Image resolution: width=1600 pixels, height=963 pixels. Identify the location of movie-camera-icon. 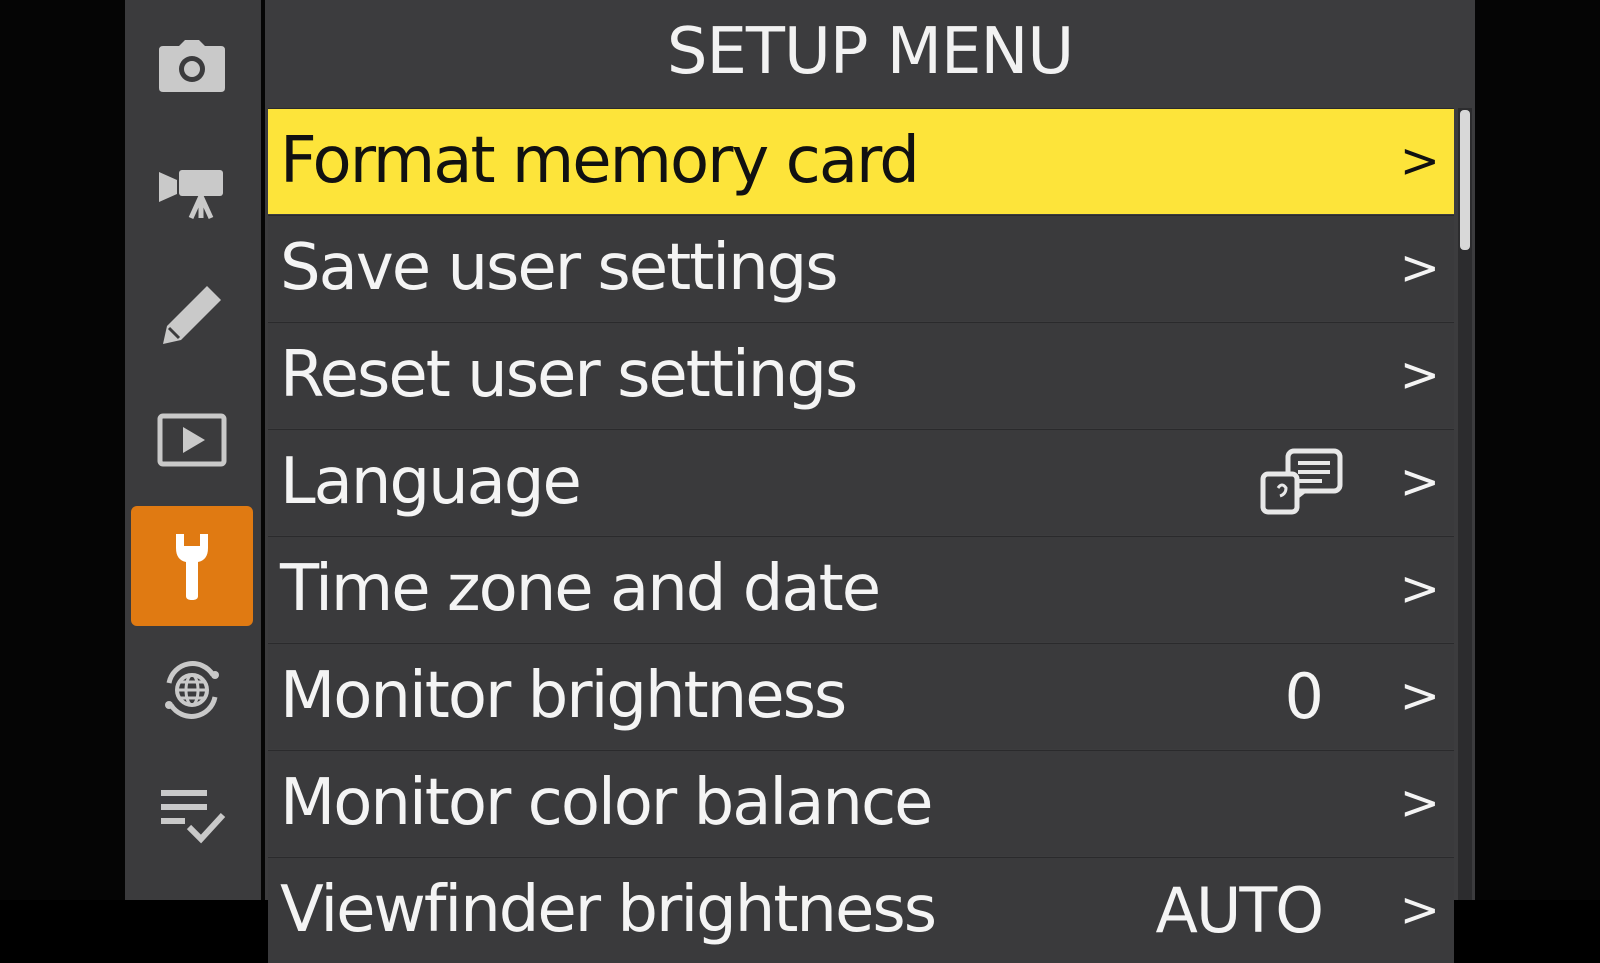
(191, 195).